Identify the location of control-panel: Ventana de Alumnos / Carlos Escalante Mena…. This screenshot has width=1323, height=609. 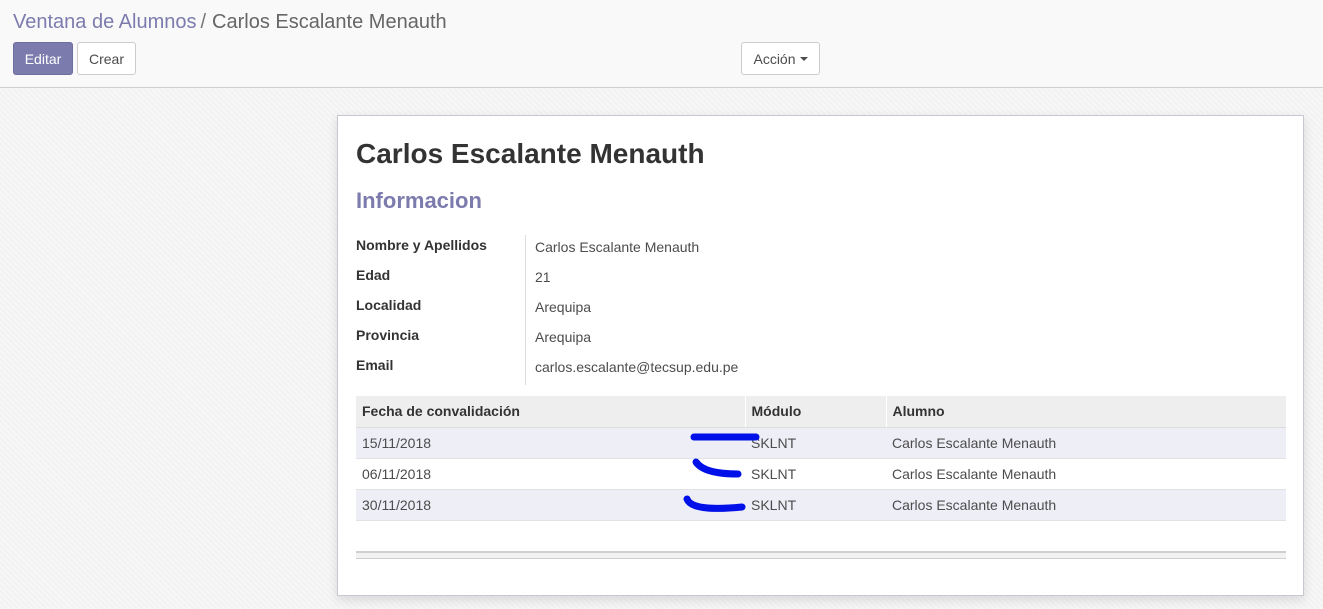
(661, 44).